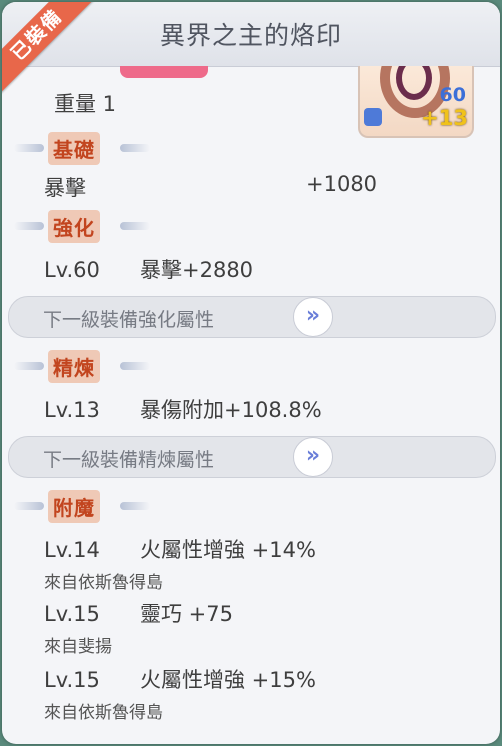 The image size is (502, 746). I want to click on base-stat-row: 暴擊, so click(65, 187).